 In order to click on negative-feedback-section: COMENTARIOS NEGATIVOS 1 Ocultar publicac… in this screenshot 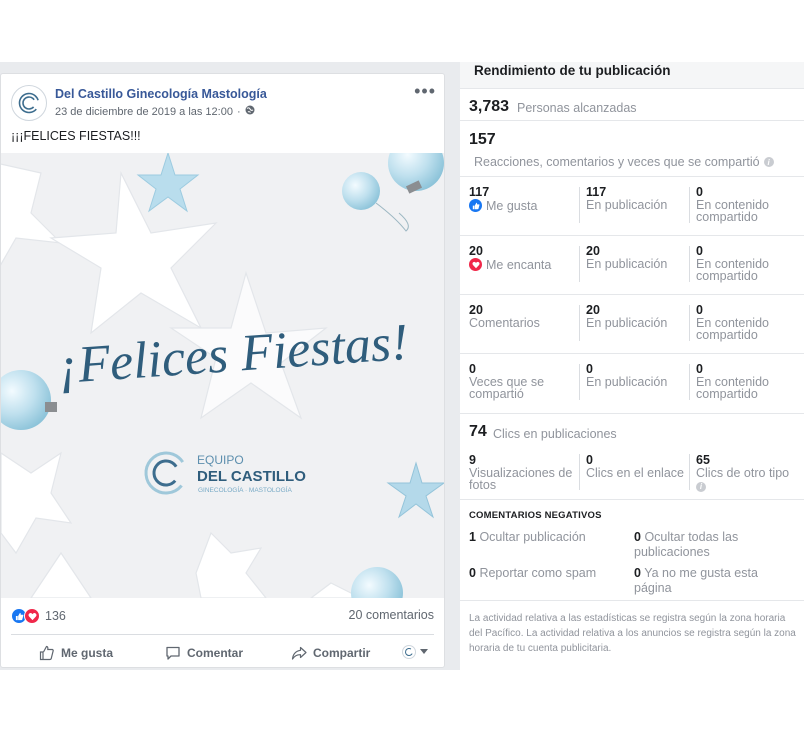, I will do `click(632, 549)`.